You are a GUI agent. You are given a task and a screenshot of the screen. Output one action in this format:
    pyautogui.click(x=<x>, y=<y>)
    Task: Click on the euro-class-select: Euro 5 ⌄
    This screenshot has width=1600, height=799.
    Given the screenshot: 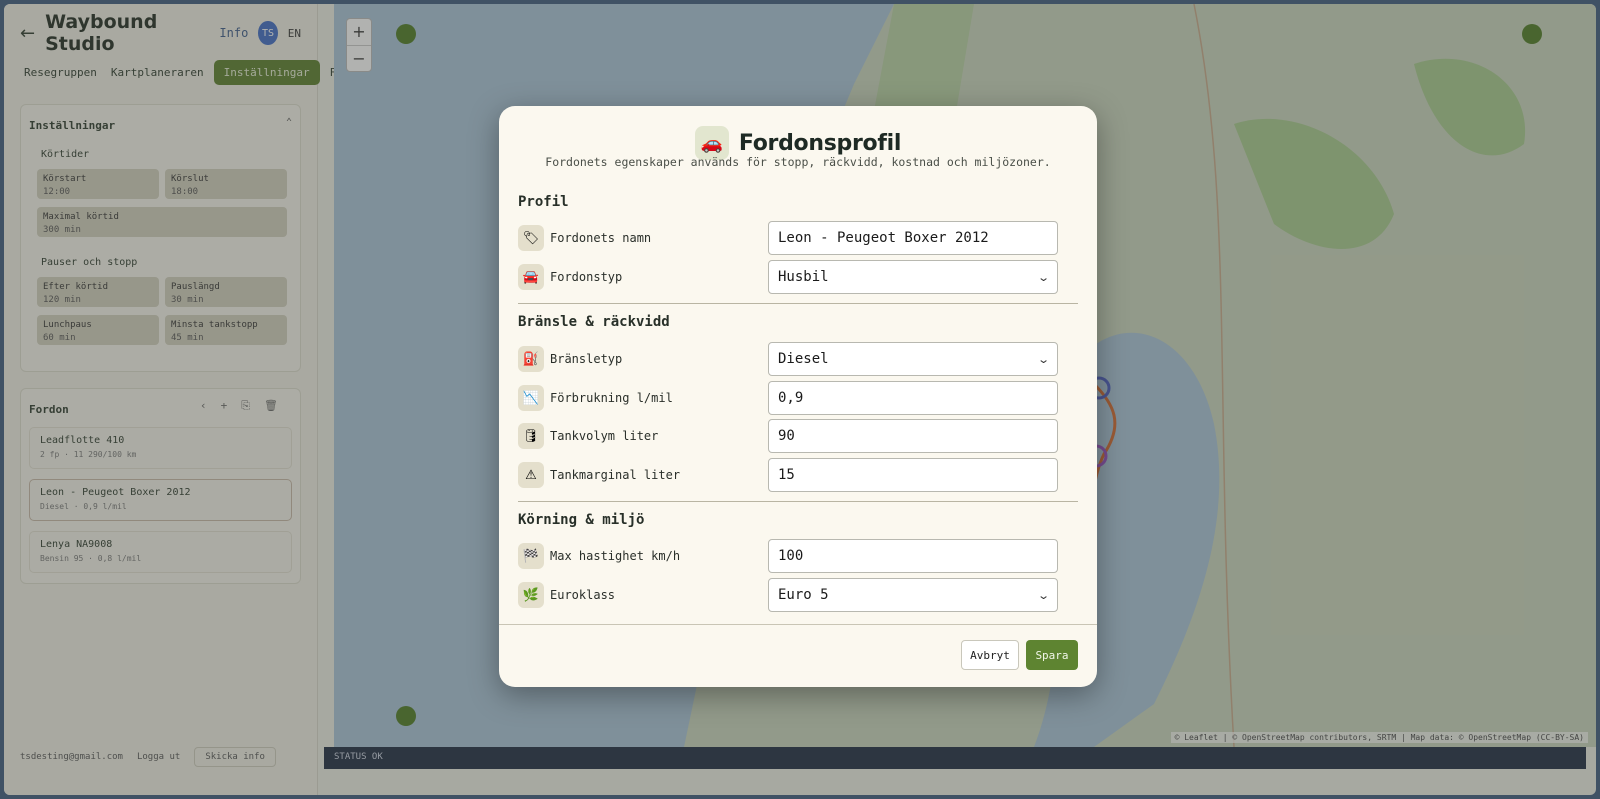 What is the action you would take?
    pyautogui.click(x=913, y=595)
    